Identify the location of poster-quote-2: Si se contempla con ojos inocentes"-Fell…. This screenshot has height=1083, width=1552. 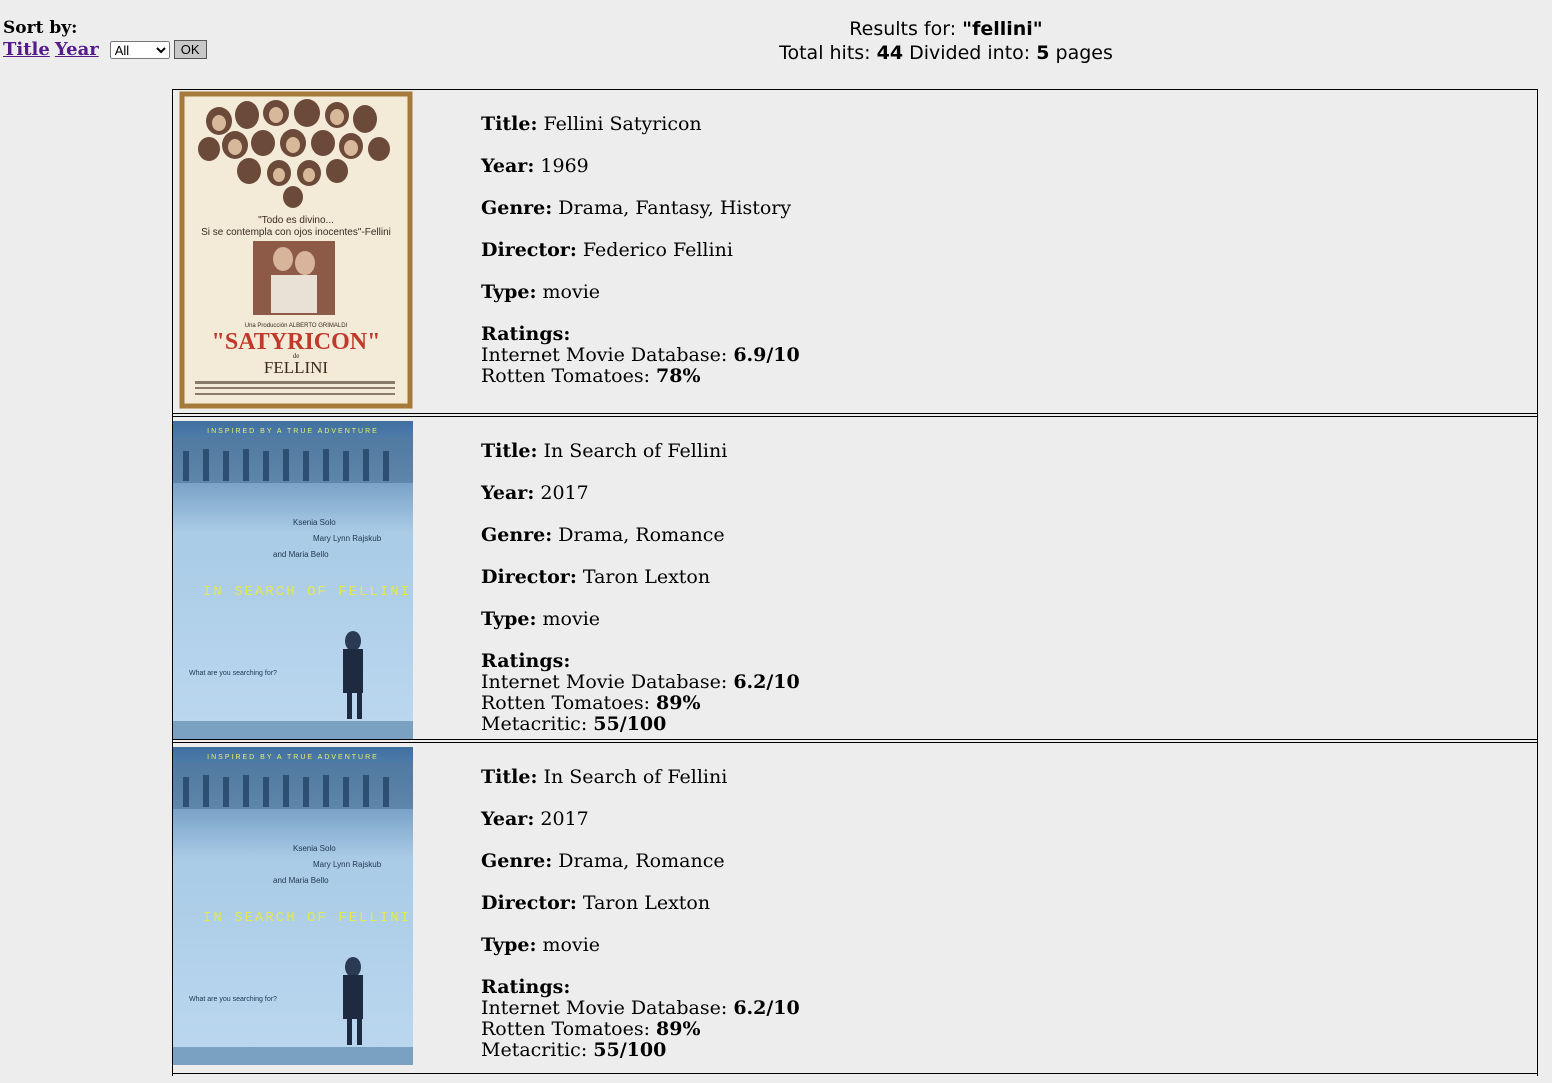
(296, 232).